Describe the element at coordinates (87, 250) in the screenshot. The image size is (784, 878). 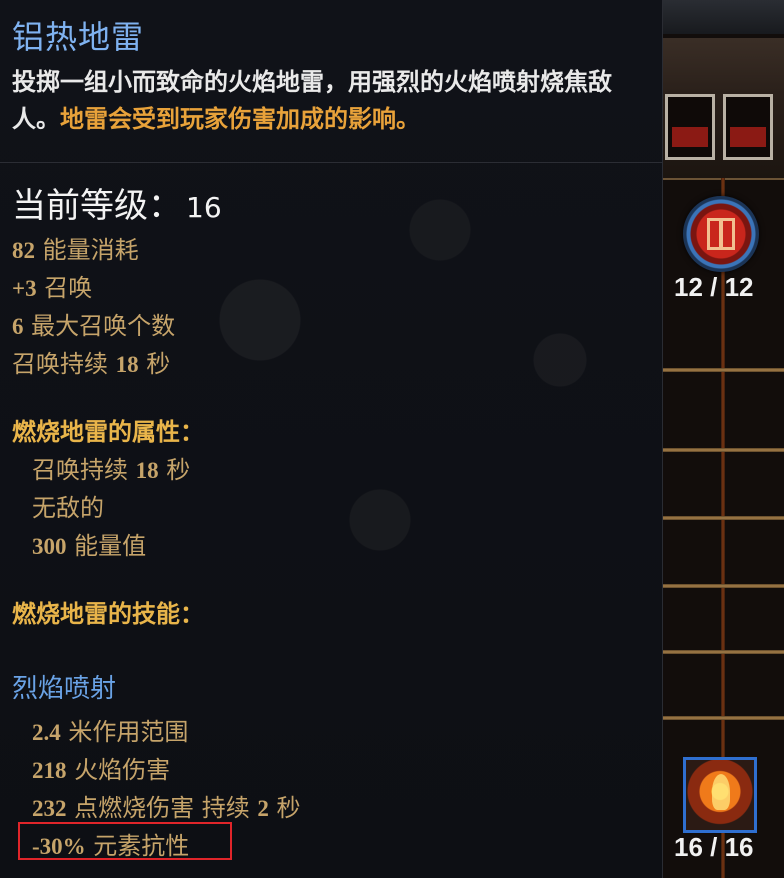
I see `stat-text: 能量消耗` at that location.